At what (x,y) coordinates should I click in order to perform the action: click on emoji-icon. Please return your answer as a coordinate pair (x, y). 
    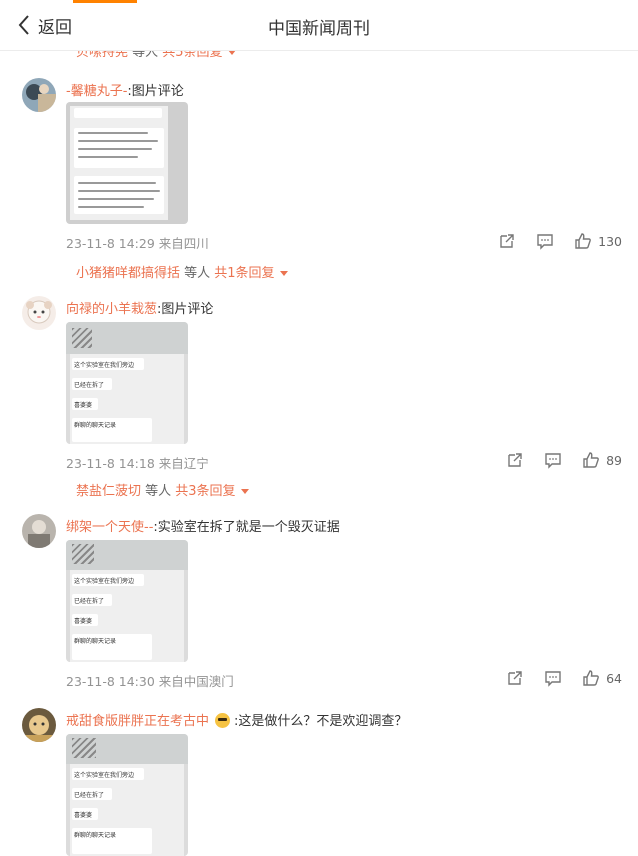
    Looking at the image, I should click on (223, 720).